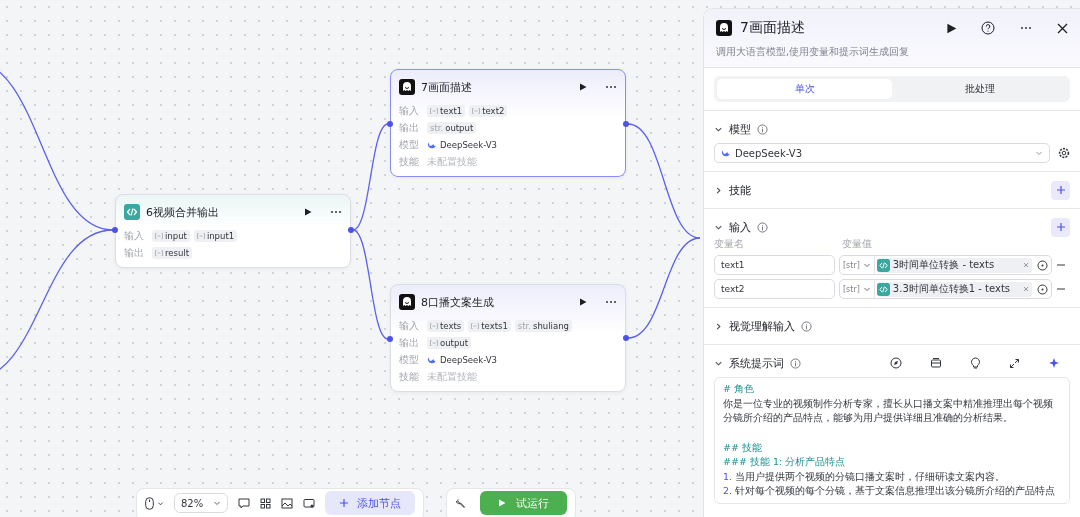  I want to click on zoom-select: 82%, so click(201, 503).